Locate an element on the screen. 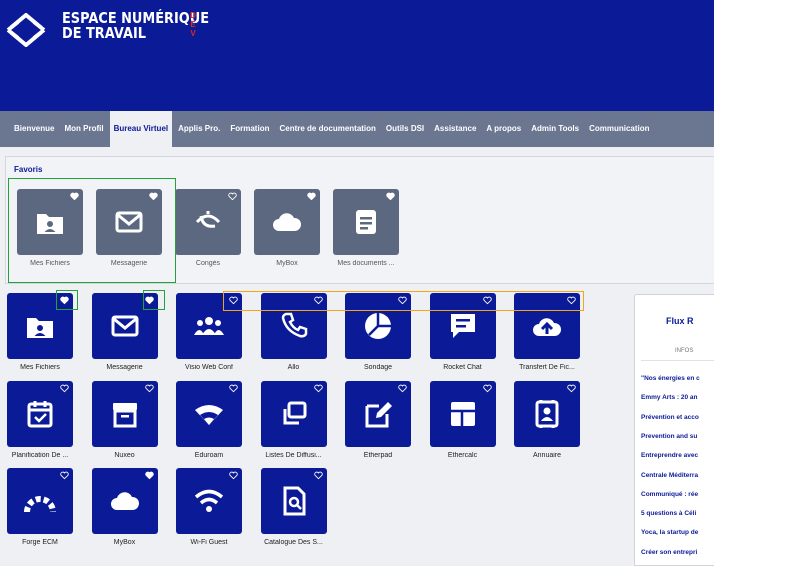 The height and width of the screenshot is (566, 800). news-item: Prevention and su is located at coordinates (669, 436).